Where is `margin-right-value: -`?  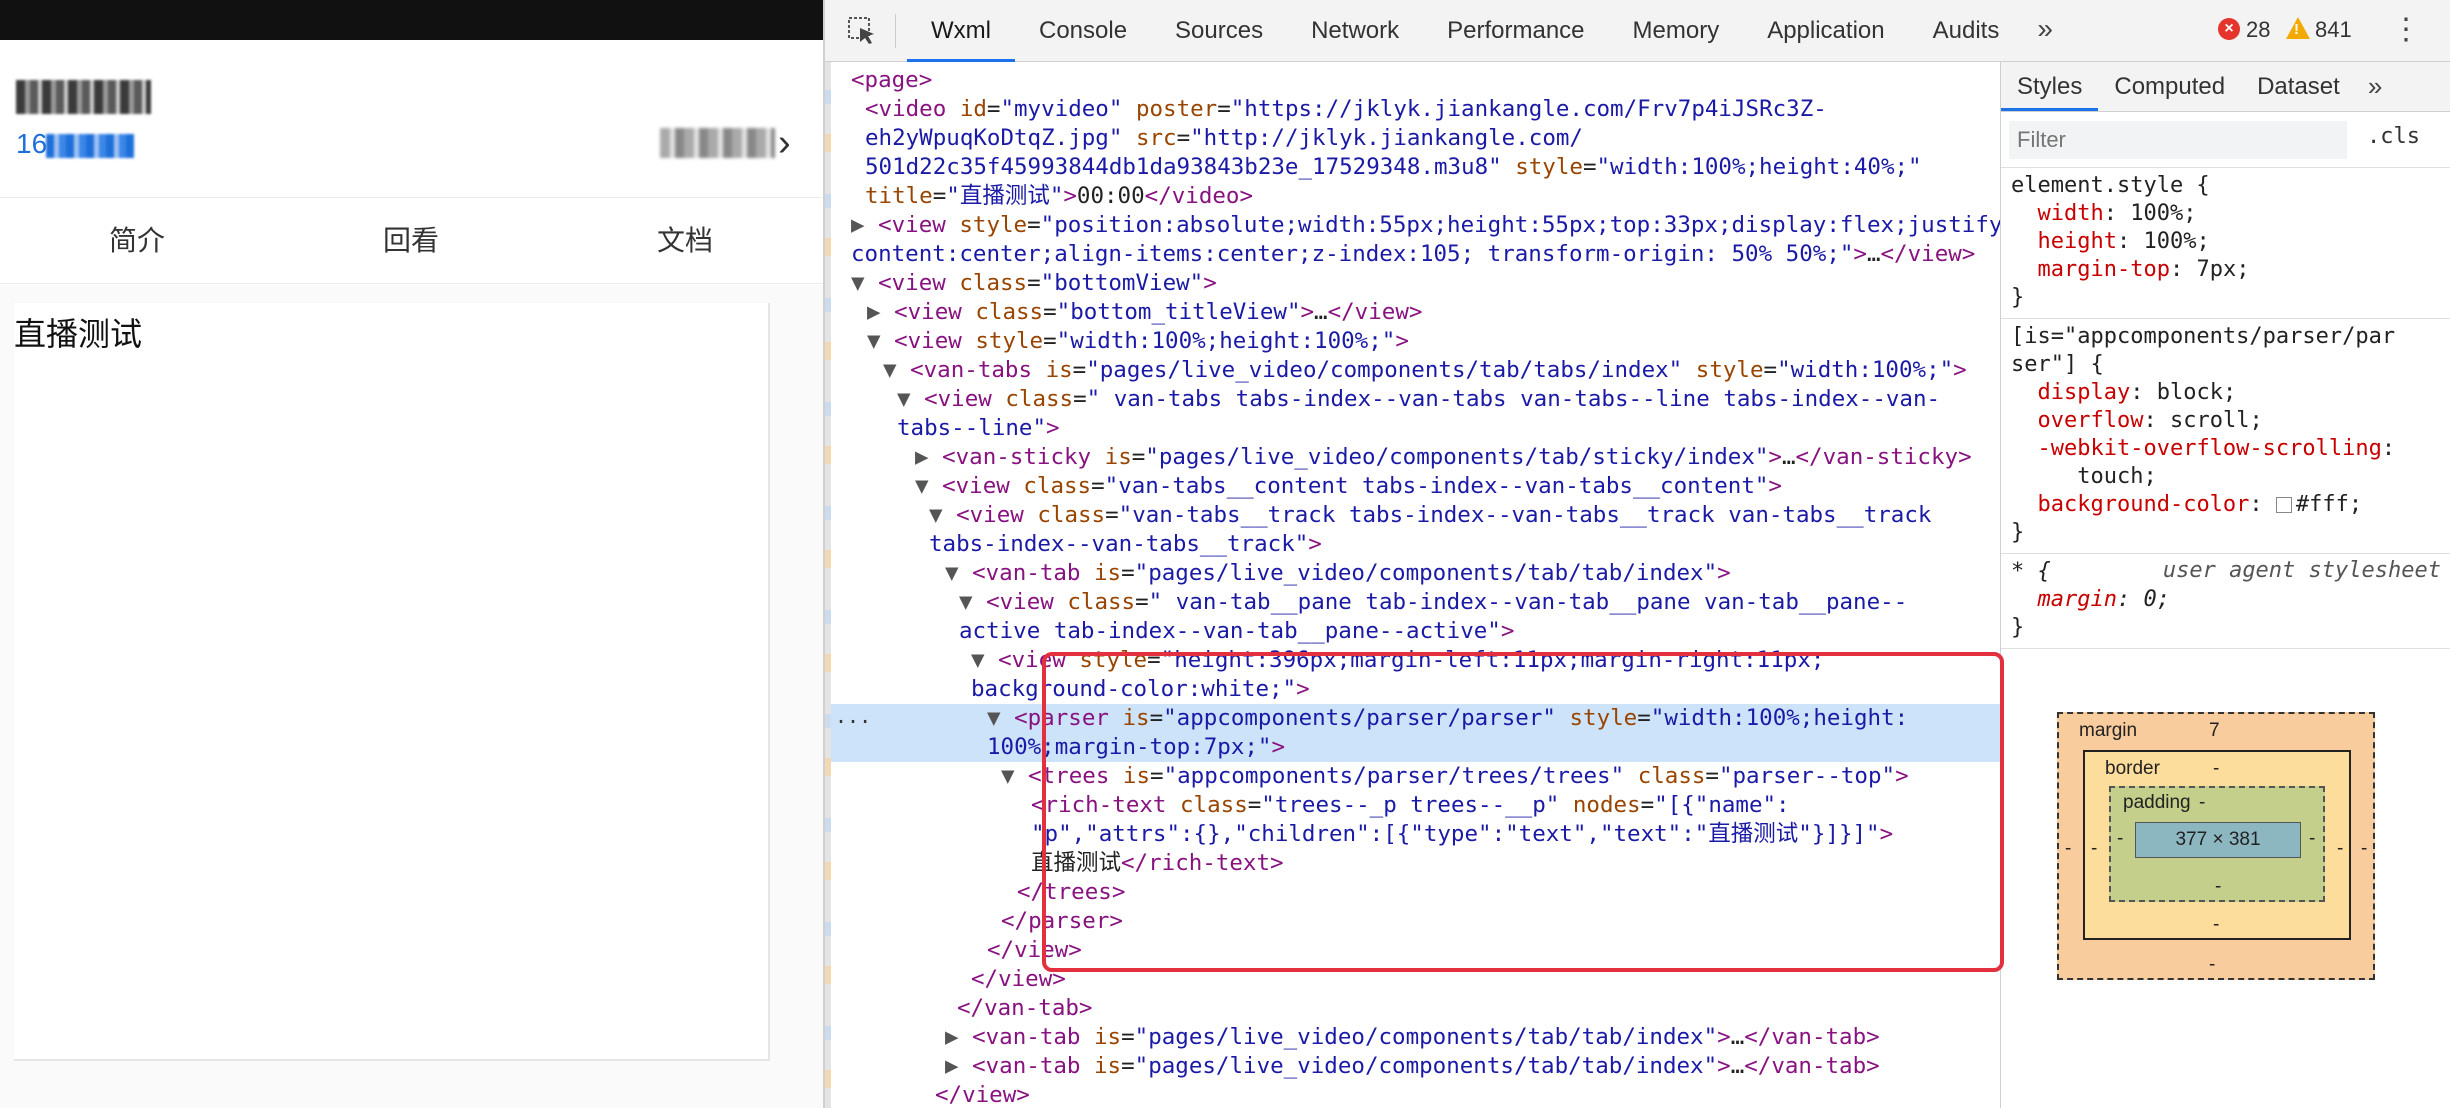
margin-right-value: - is located at coordinates (2364, 849).